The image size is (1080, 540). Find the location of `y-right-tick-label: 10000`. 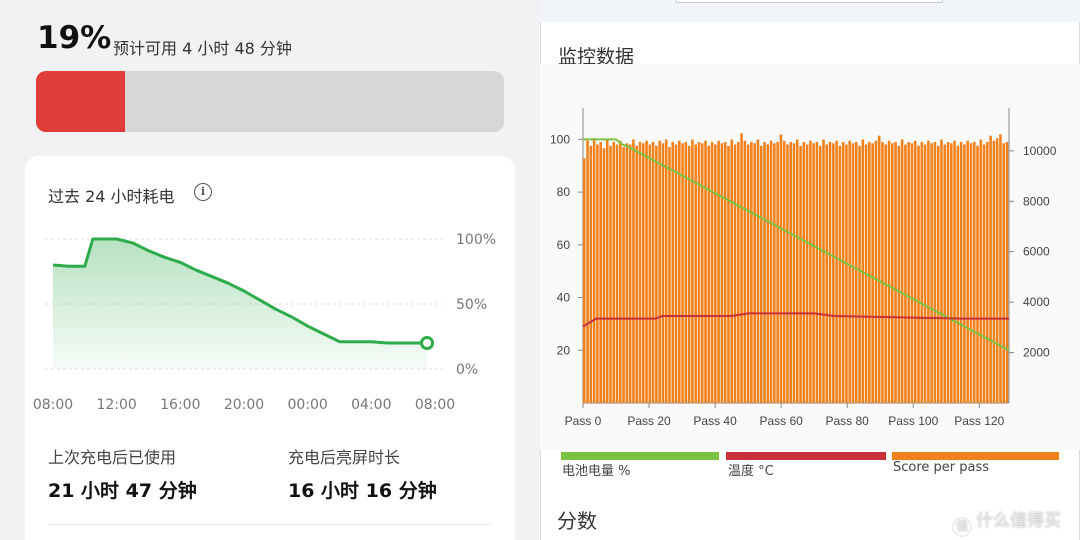

y-right-tick-label: 10000 is located at coordinates (1040, 151).